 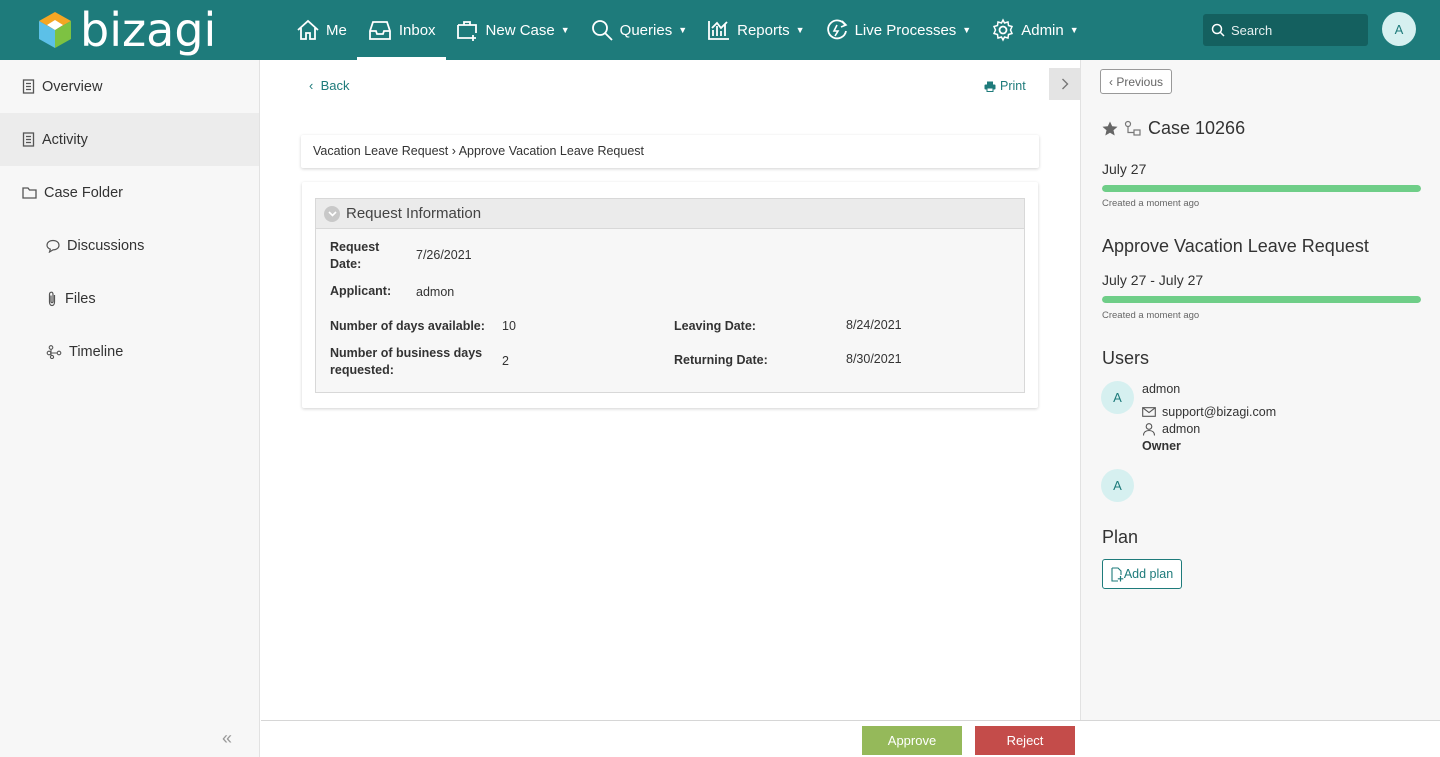 I want to click on nav-item-new-case: New Case ▼, so click(x=513, y=30).